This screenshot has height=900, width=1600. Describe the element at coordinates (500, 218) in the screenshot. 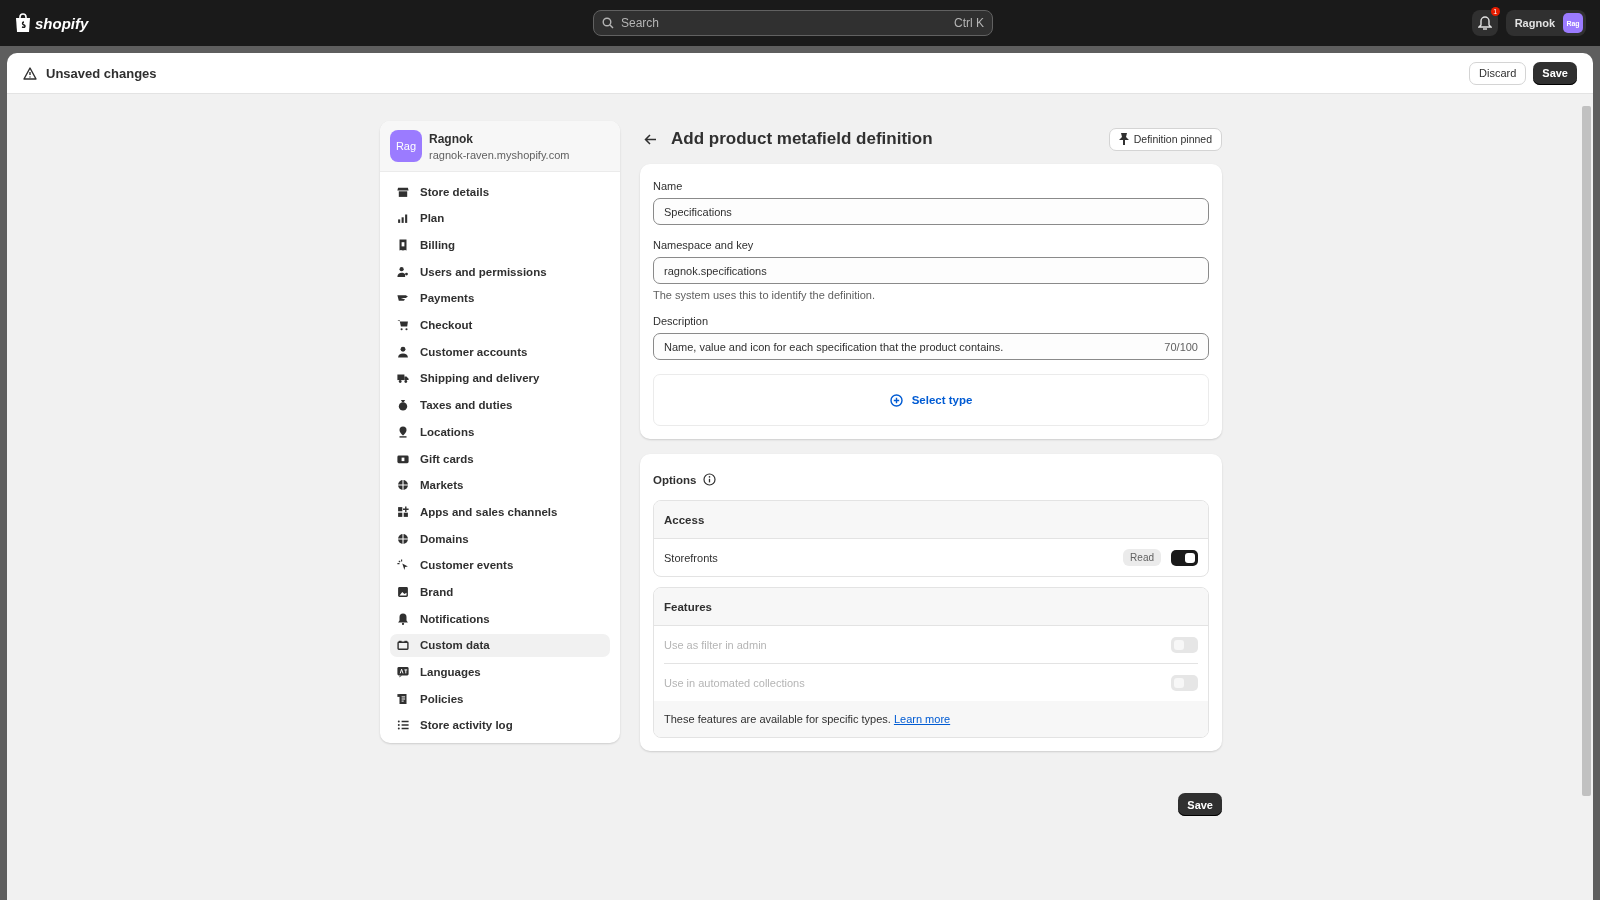

I see `sidebar-item: Plan` at that location.